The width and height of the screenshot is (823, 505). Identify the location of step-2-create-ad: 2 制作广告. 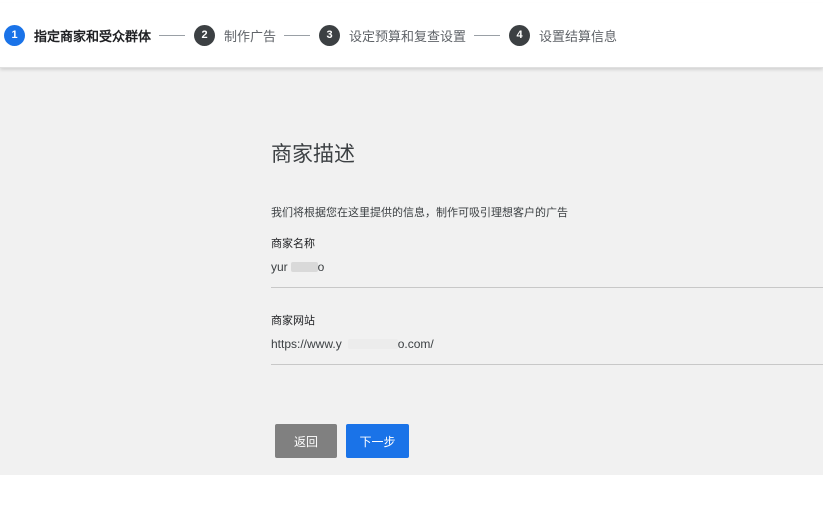
(235, 35).